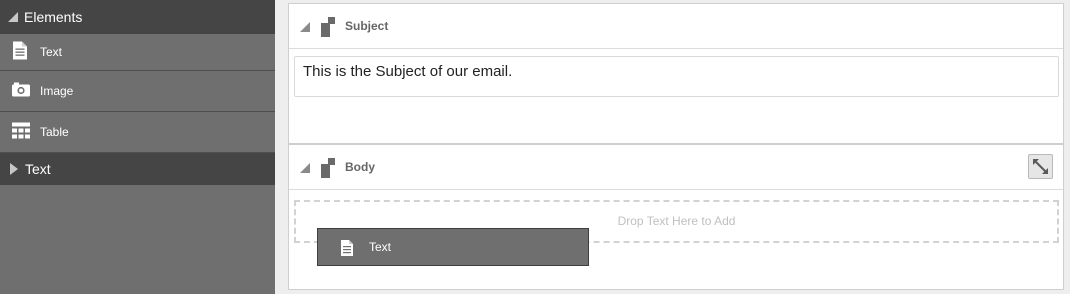  Describe the element at coordinates (367, 26) in the screenshot. I see `subject-title: Subject` at that location.